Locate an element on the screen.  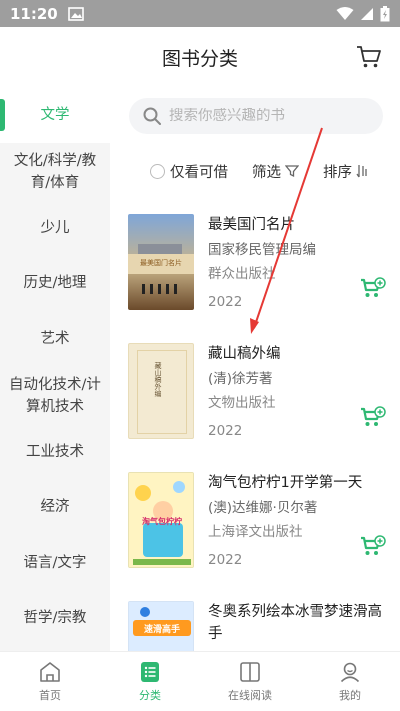
tab-online-reading: 在线阅读 is located at coordinates (250, 681).